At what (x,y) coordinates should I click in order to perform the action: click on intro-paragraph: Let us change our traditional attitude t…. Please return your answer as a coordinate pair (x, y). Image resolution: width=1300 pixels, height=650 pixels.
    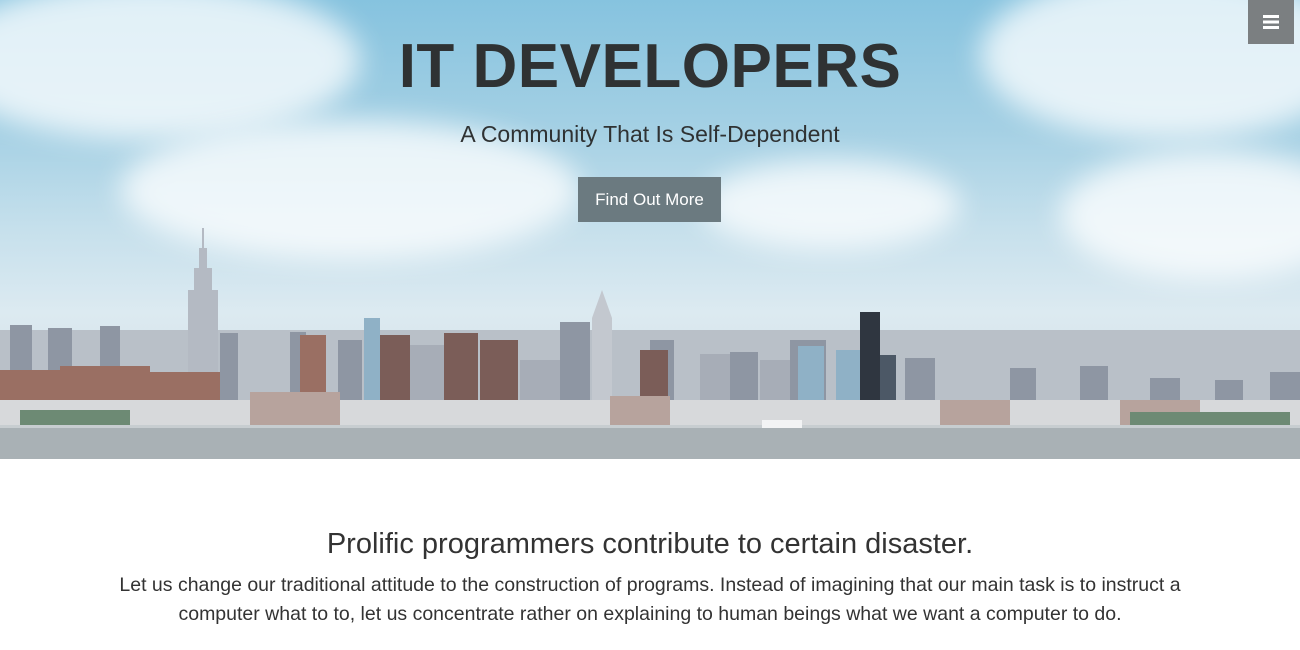
    Looking at the image, I should click on (650, 599).